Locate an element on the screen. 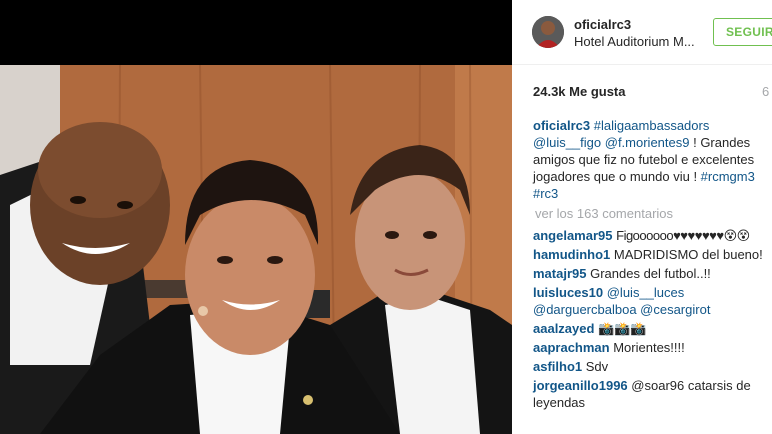  comment-item: angelamar95 Figoooooo♥♥♥♥♥♥♥😵😵 is located at coordinates (651, 235).